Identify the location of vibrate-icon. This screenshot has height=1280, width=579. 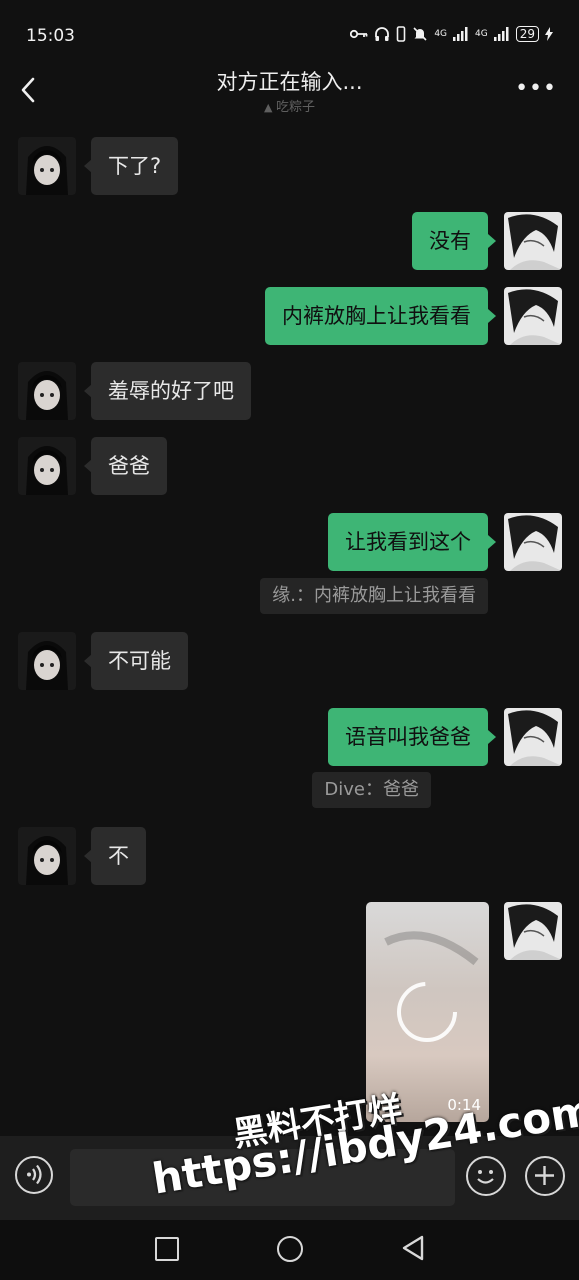
(401, 34).